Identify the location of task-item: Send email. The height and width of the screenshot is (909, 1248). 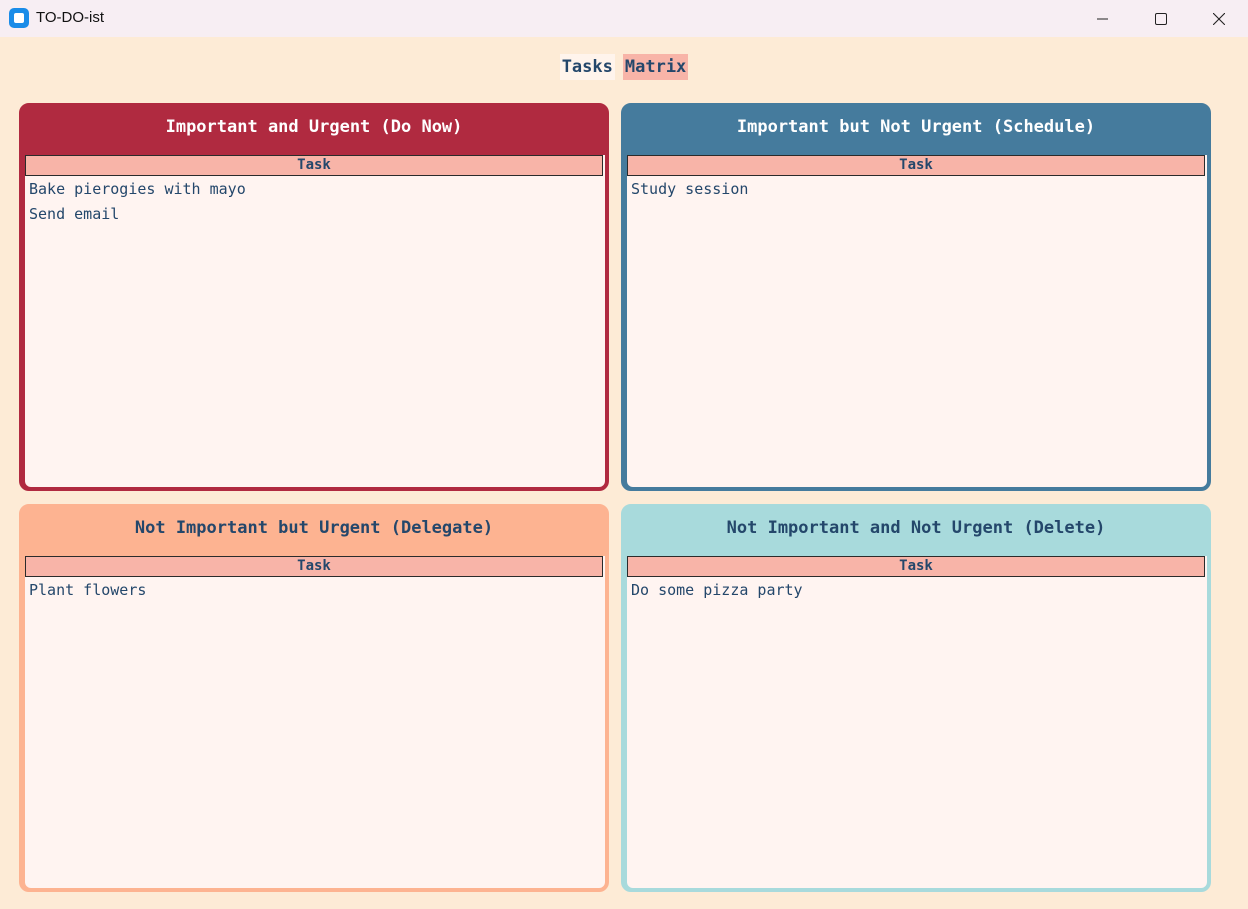
(315, 215).